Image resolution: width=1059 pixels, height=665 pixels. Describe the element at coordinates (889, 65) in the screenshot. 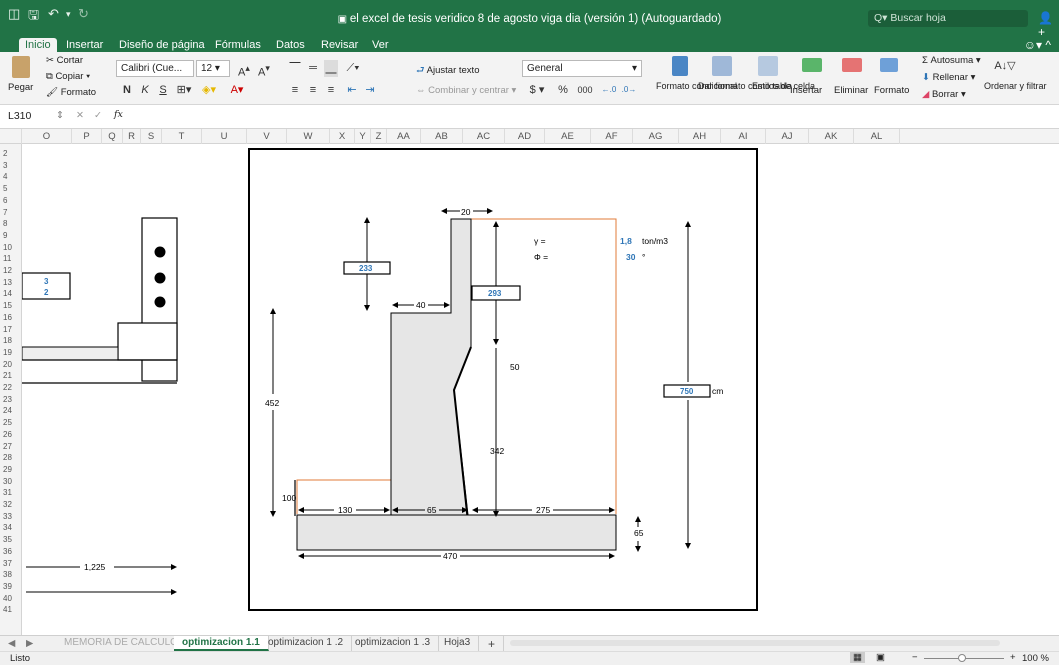

I see `format-cells-icon` at that location.